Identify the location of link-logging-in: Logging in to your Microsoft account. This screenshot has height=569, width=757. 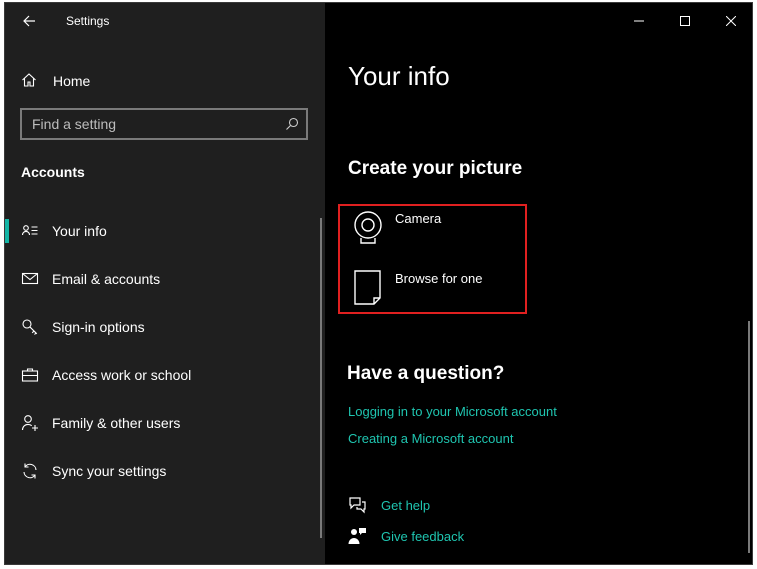
(452, 411).